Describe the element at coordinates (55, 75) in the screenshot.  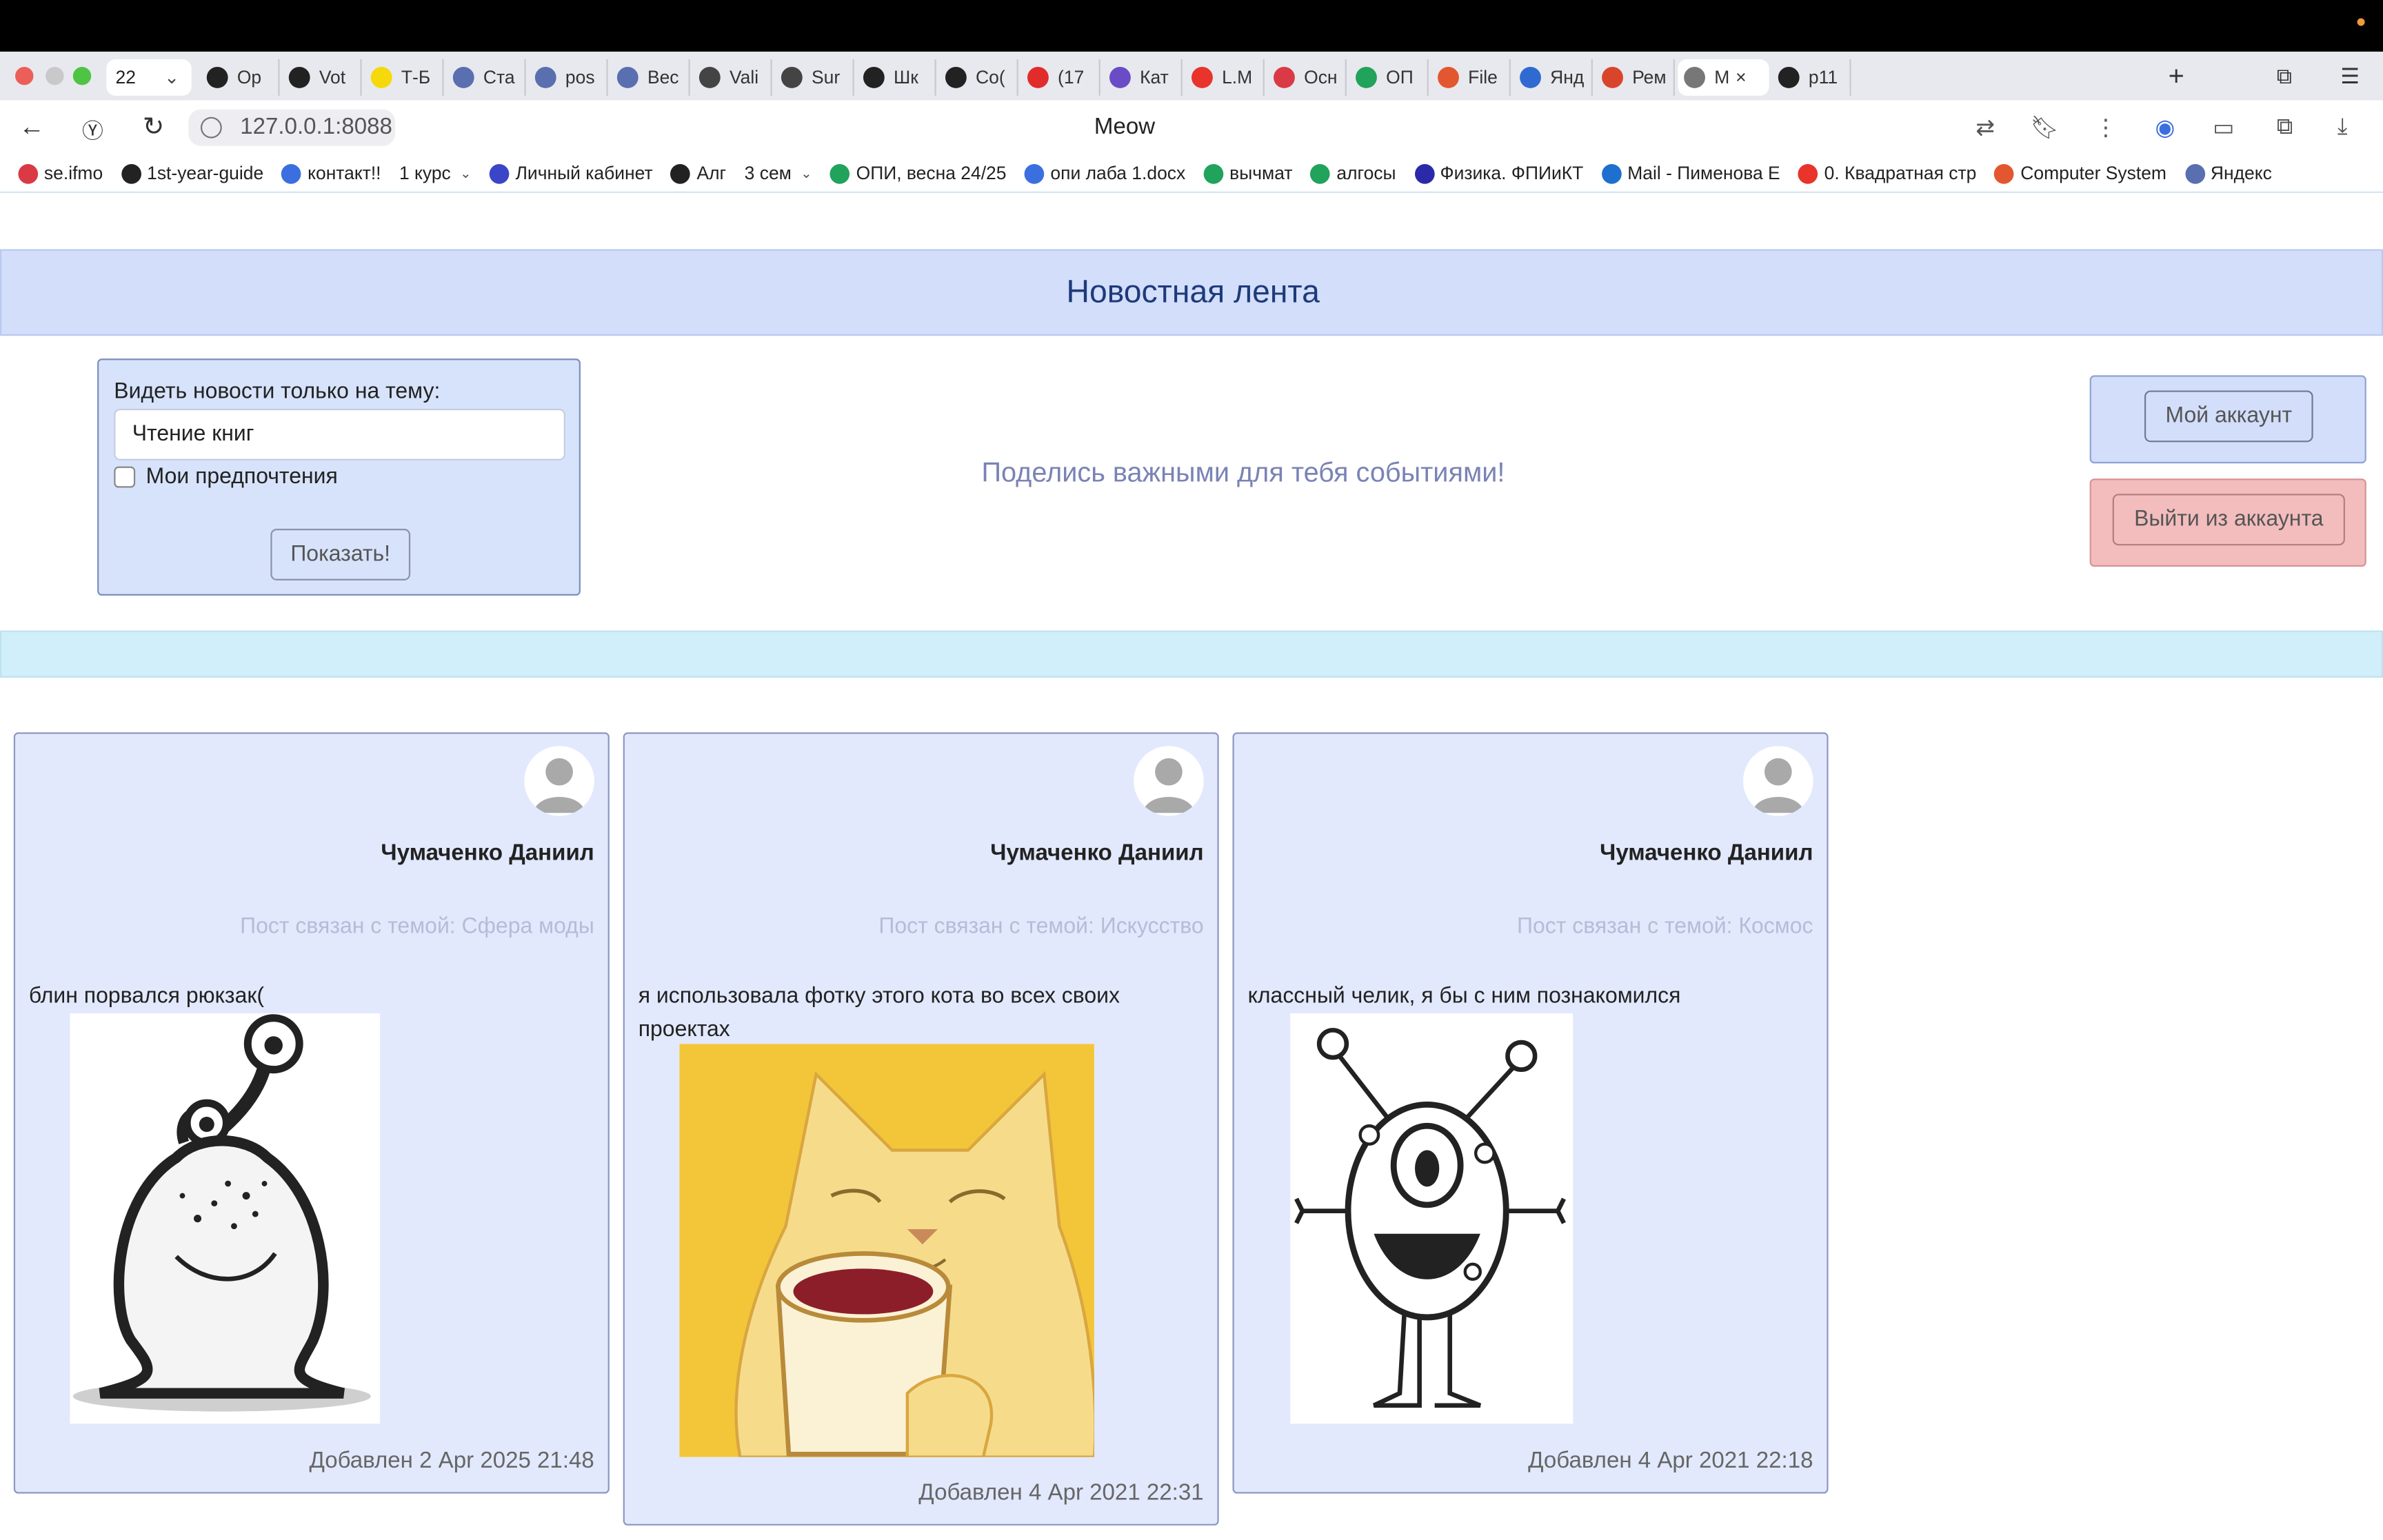
I see `minimize-window-button` at that location.